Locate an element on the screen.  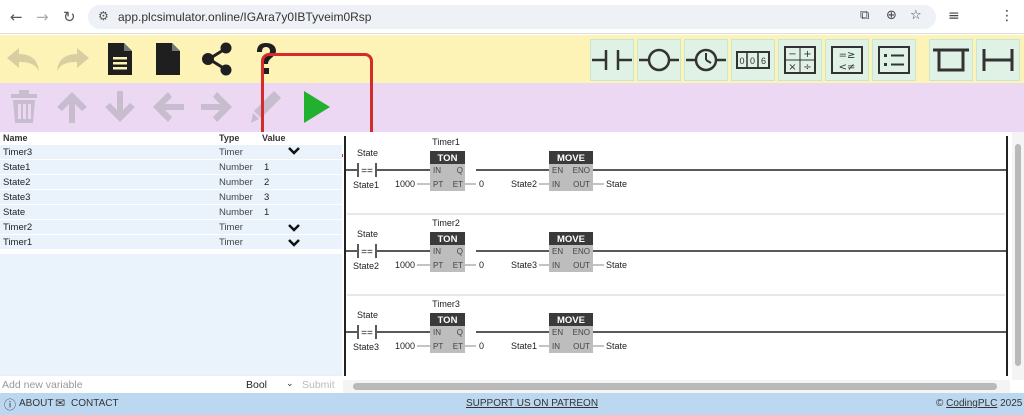
timer-type-label: TON is located at coordinates (448, 239).